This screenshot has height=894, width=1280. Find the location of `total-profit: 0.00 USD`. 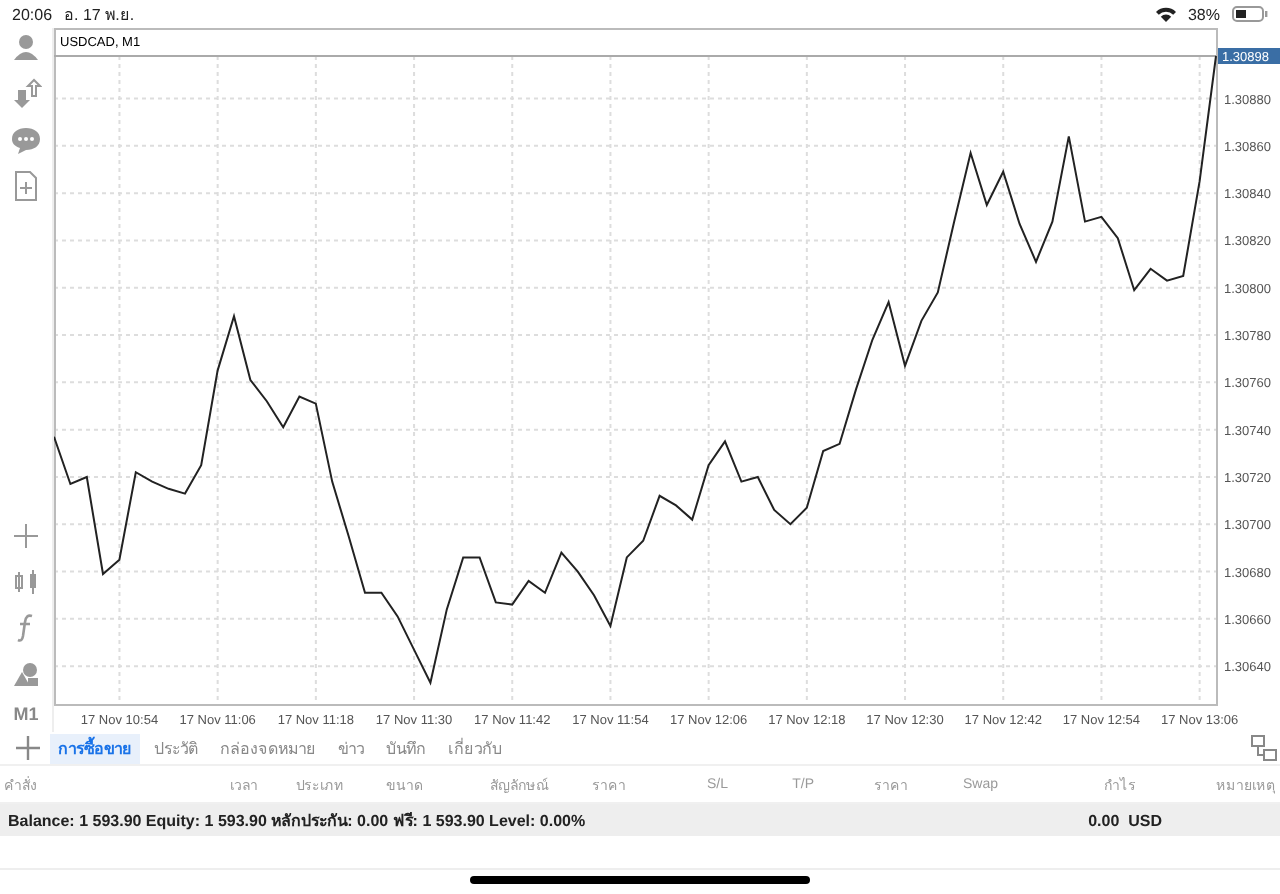

total-profit: 0.00 USD is located at coordinates (1125, 820).